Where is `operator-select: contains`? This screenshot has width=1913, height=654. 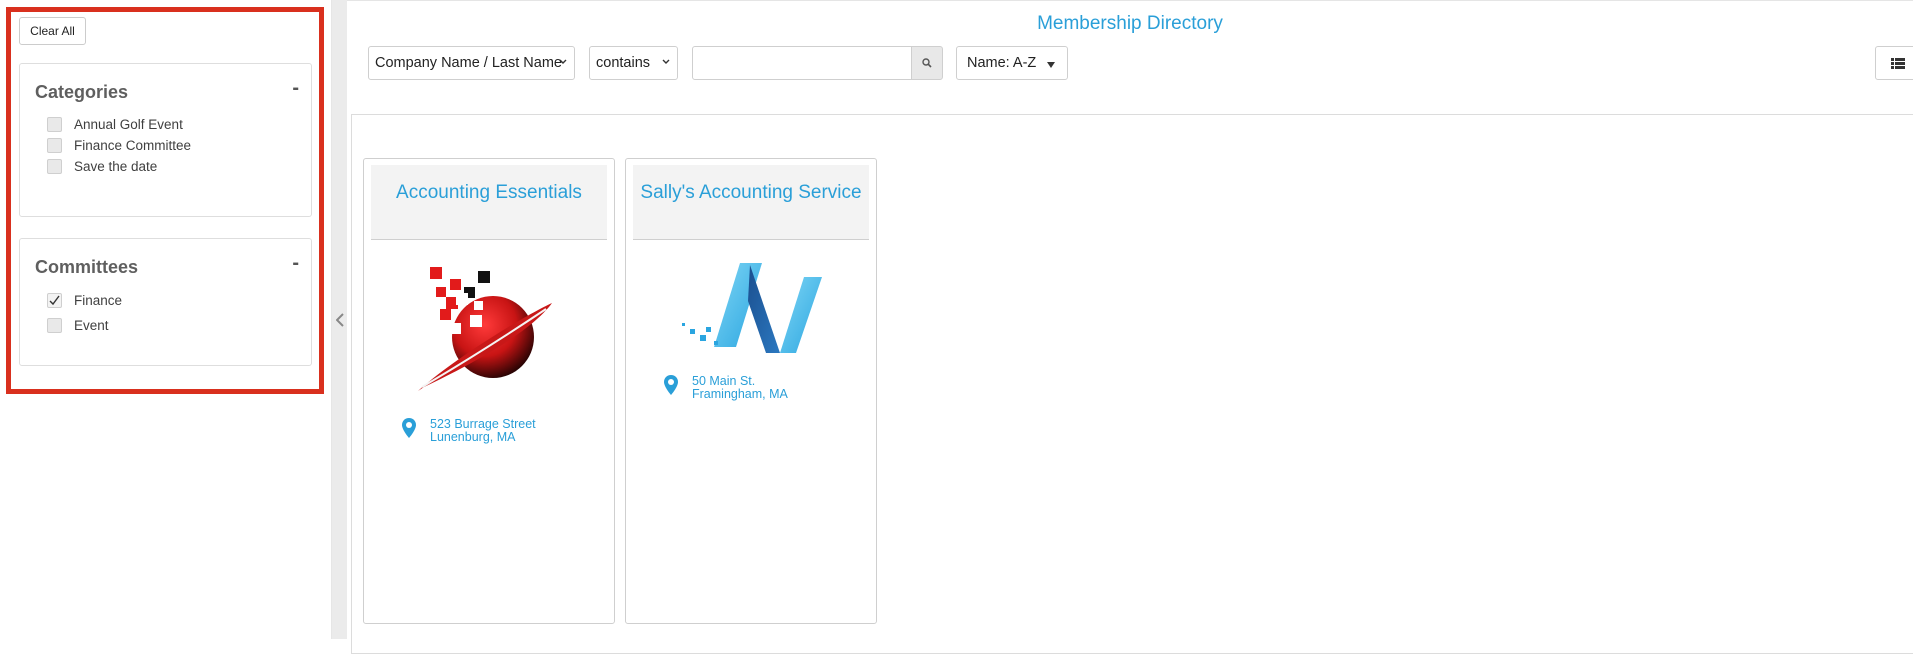
operator-select: contains is located at coordinates (633, 63).